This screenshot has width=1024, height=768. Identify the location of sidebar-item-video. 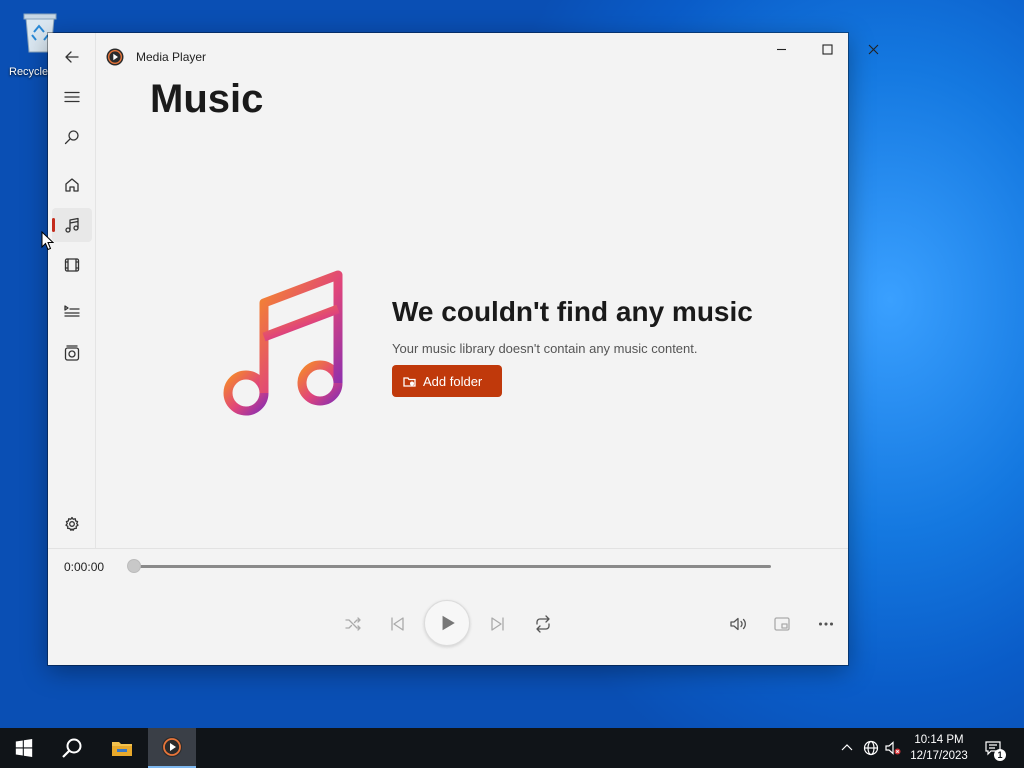
(72, 265).